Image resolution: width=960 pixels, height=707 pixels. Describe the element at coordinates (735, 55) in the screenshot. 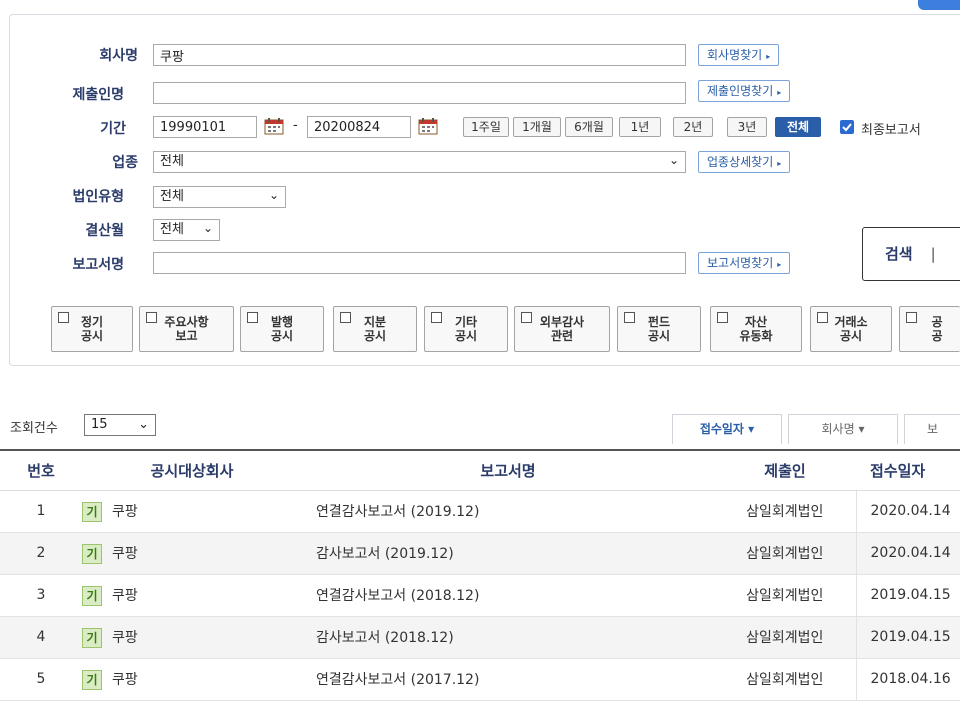

I see `company-find-label: 회사명찾기` at that location.